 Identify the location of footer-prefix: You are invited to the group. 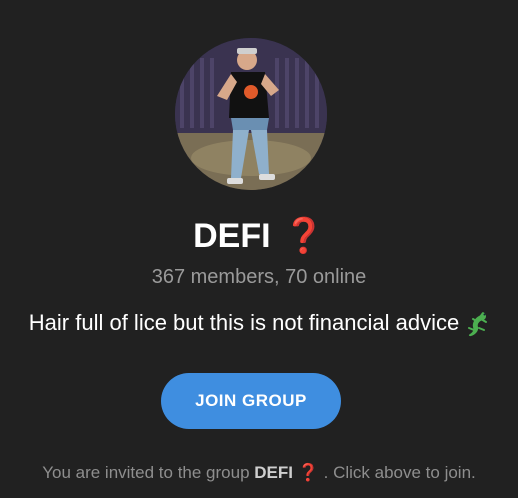
(148, 472).